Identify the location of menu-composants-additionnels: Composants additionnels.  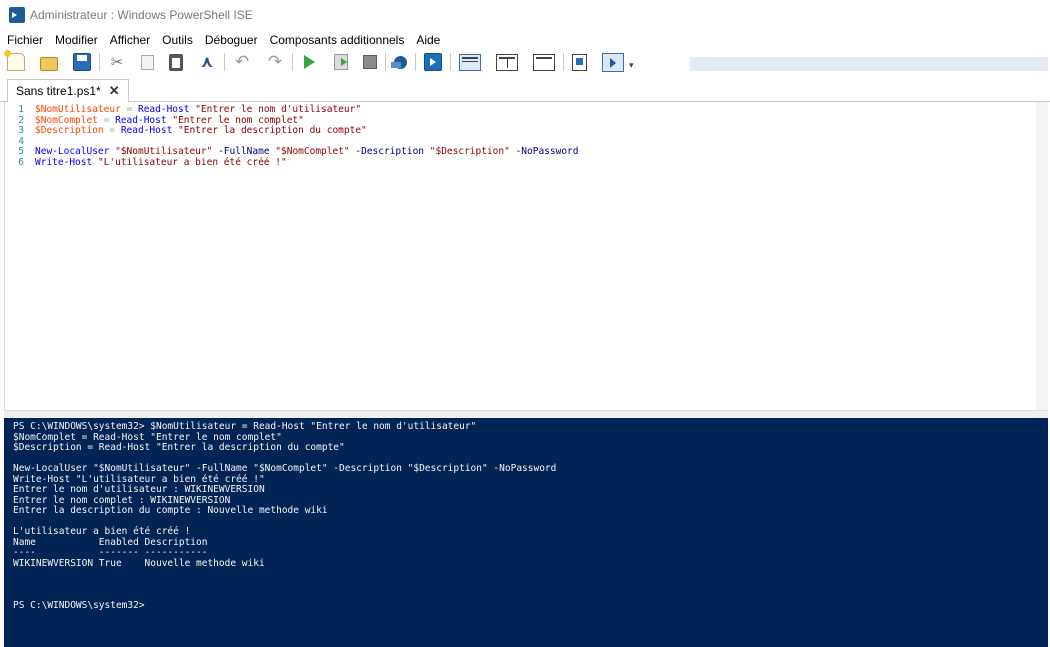
(336, 40).